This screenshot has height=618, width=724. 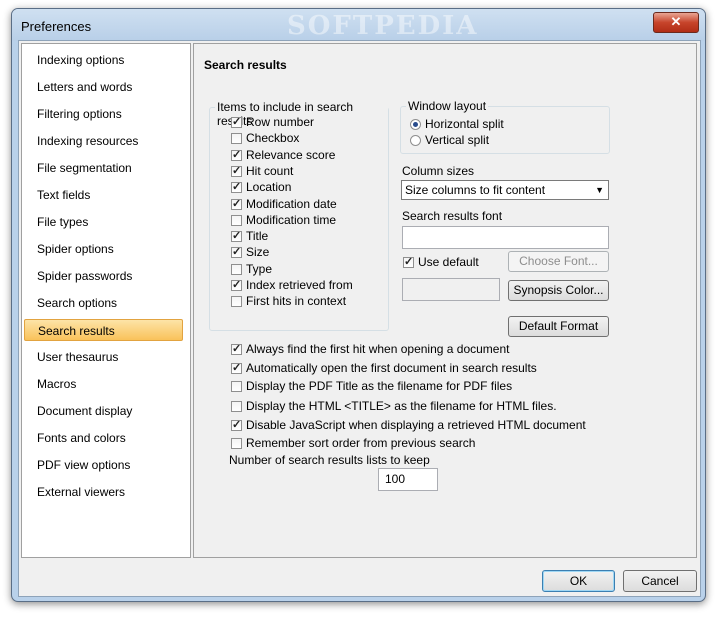 What do you see at coordinates (103, 303) in the screenshot?
I see `sidebar-item-search-options: Search options` at bounding box center [103, 303].